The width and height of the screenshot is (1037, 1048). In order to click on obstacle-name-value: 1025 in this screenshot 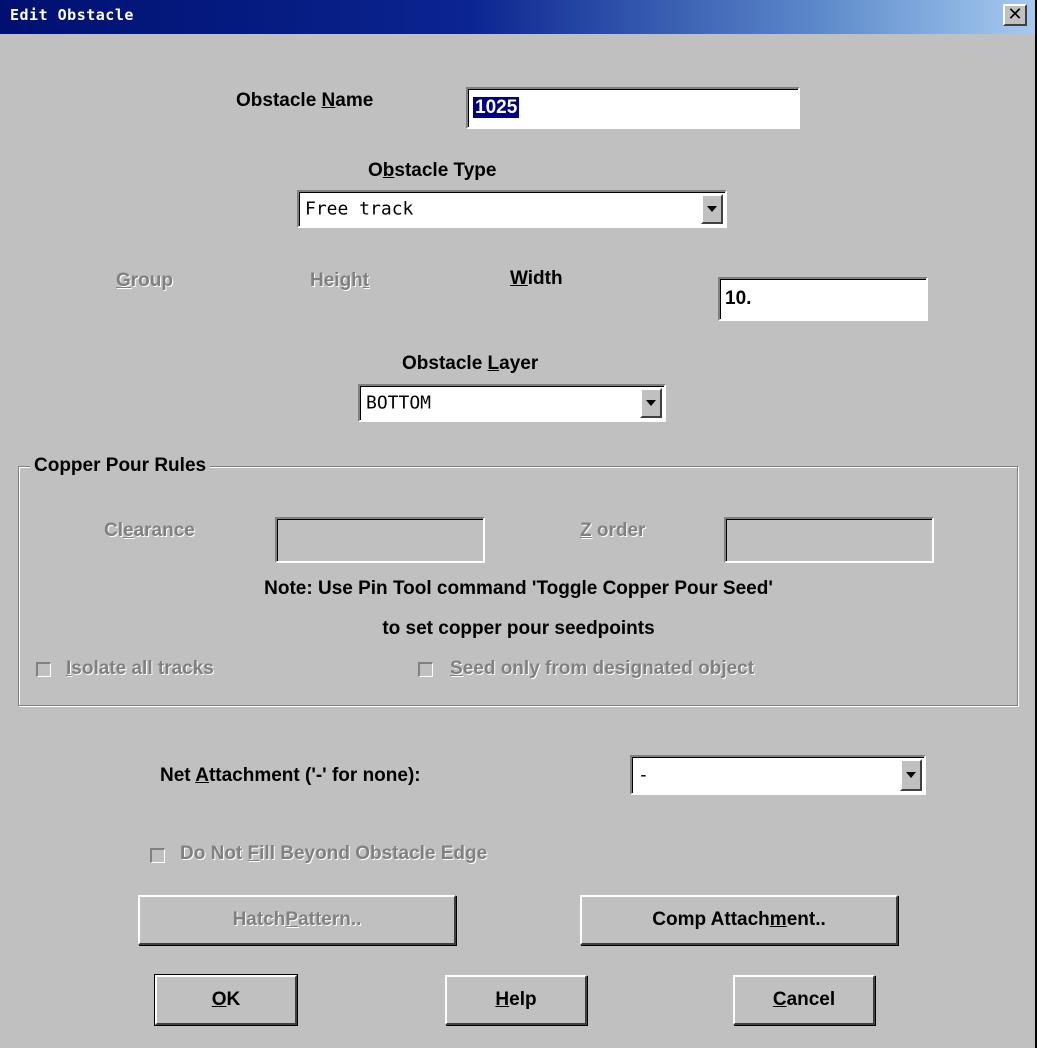, I will do `click(496, 107)`.